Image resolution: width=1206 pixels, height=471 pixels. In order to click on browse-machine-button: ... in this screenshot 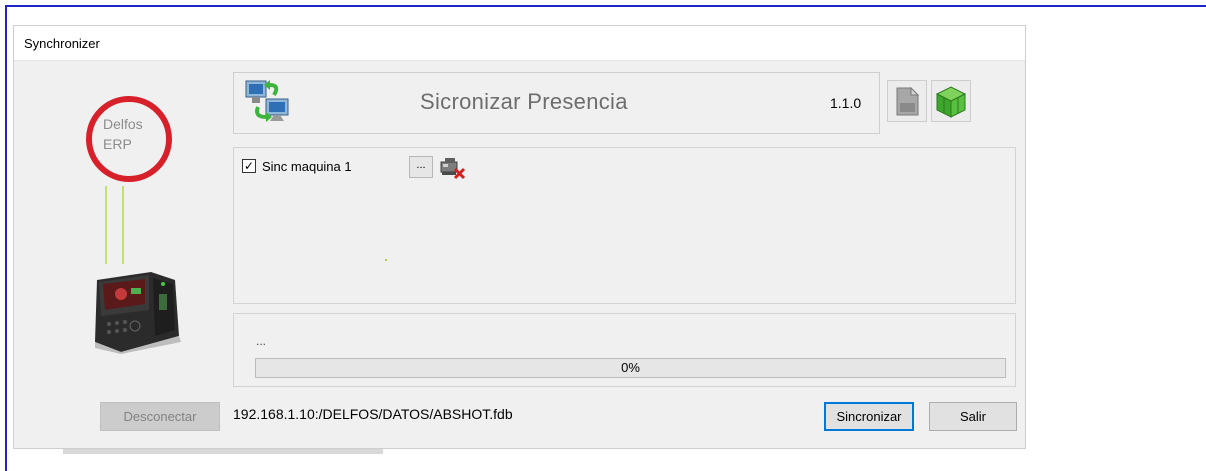, I will do `click(421, 167)`.